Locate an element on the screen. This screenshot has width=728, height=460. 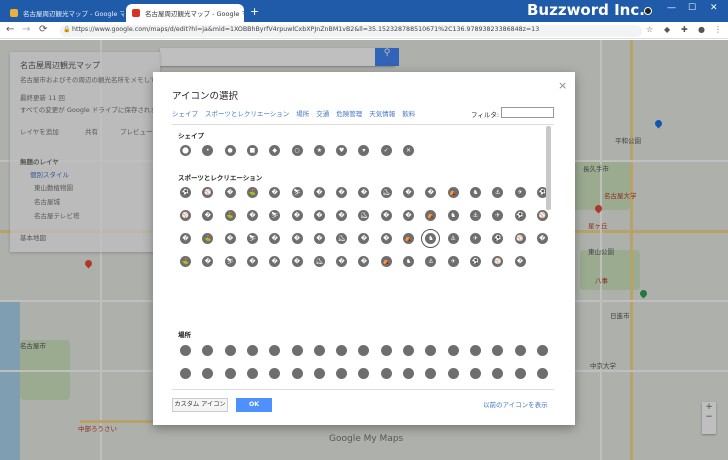
category-link-hazard: 危険管理 is located at coordinates (349, 113).